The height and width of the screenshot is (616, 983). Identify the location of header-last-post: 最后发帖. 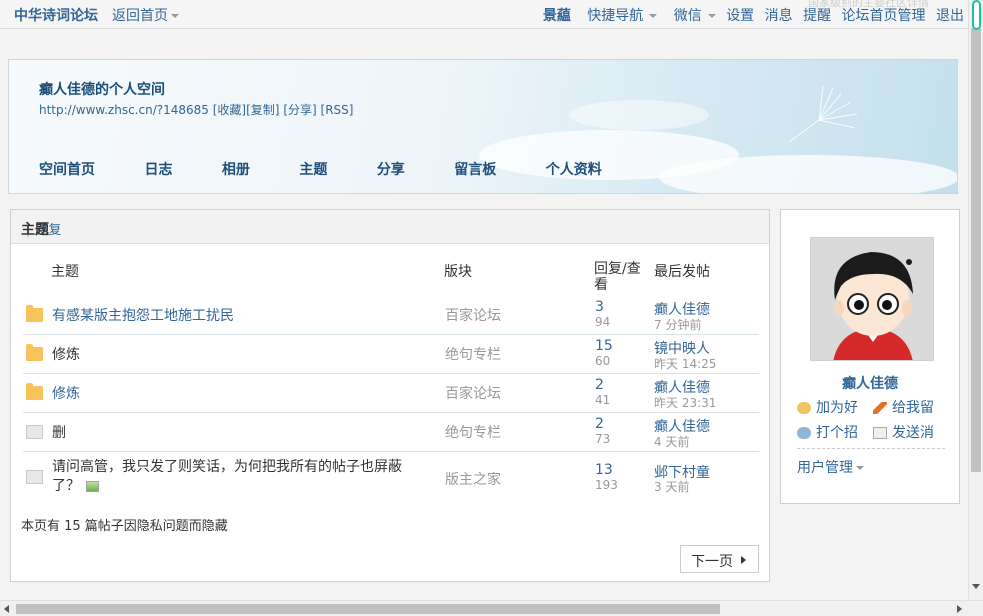
(682, 272).